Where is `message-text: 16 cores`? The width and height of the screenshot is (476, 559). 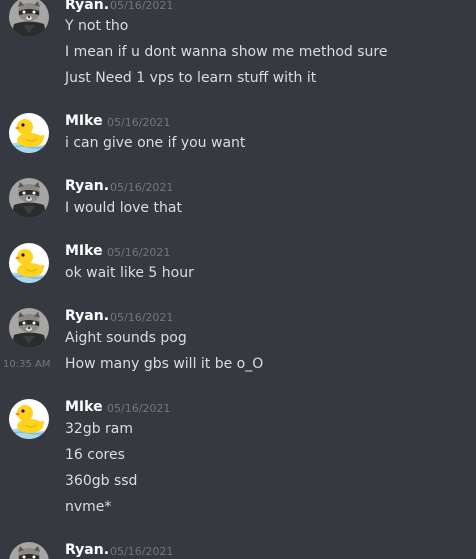 message-text: 16 cores is located at coordinates (95, 455).